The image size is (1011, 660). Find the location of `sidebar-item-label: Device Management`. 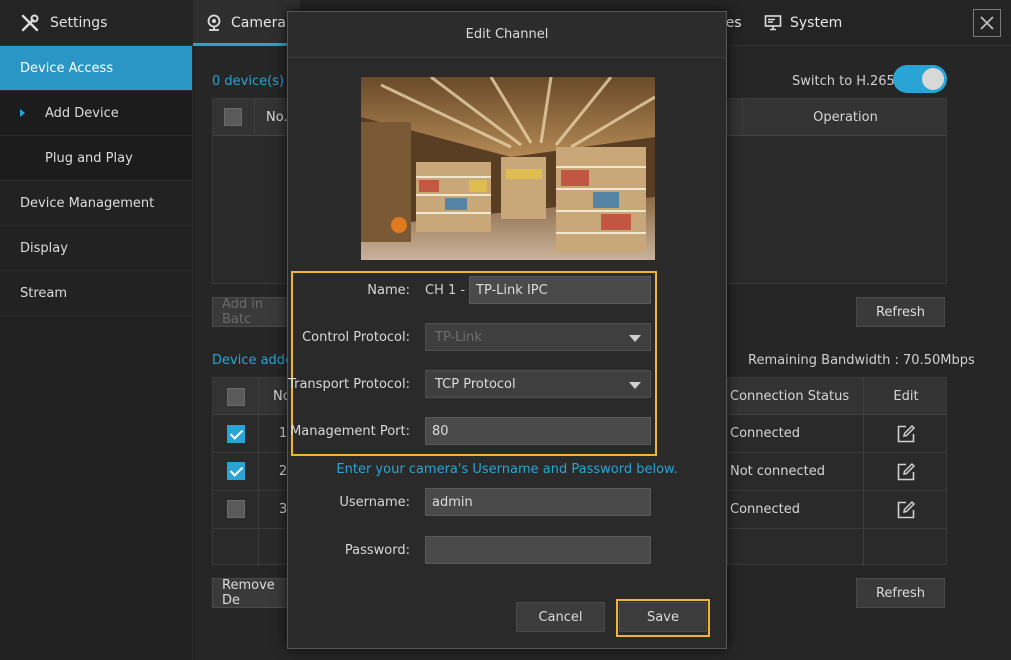

sidebar-item-label: Device Management is located at coordinates (87, 203).